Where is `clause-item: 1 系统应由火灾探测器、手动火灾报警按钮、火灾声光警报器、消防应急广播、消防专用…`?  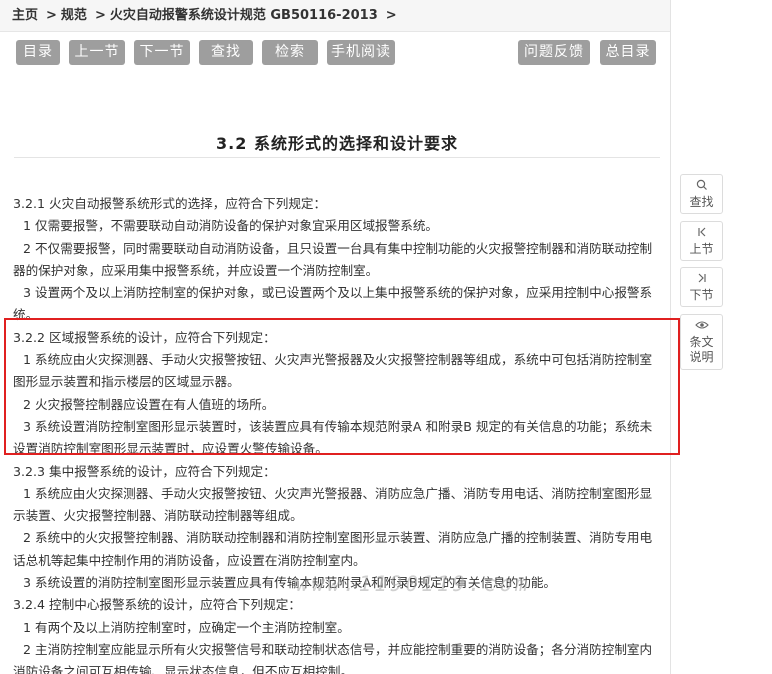 clause-item: 1 系统应由火灾探测器、手动火灾报警按钮、火灾声光警报器、消防应急广播、消防专用… is located at coordinates (333, 504).